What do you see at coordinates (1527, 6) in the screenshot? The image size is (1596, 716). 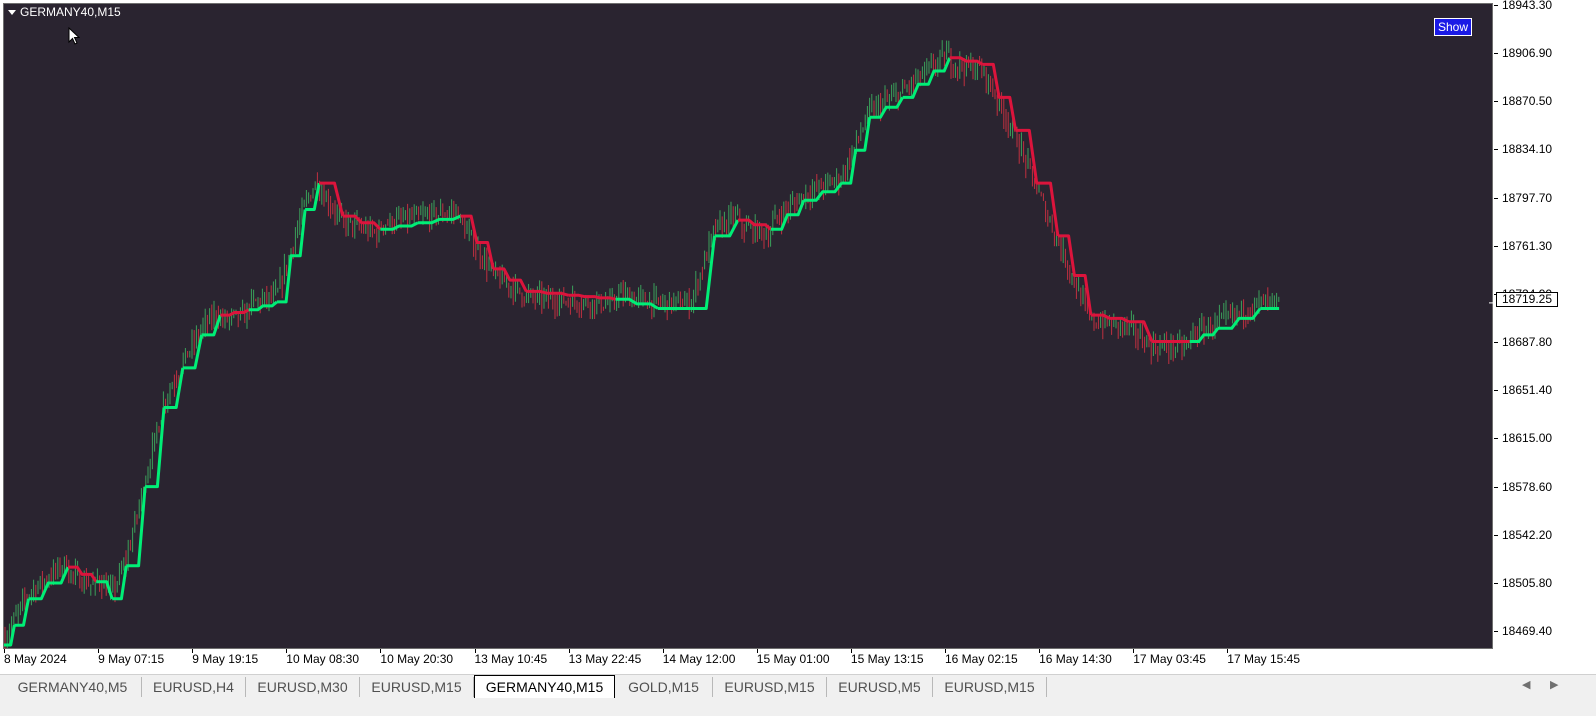 I see `price-tick-label: 18943.30` at bounding box center [1527, 6].